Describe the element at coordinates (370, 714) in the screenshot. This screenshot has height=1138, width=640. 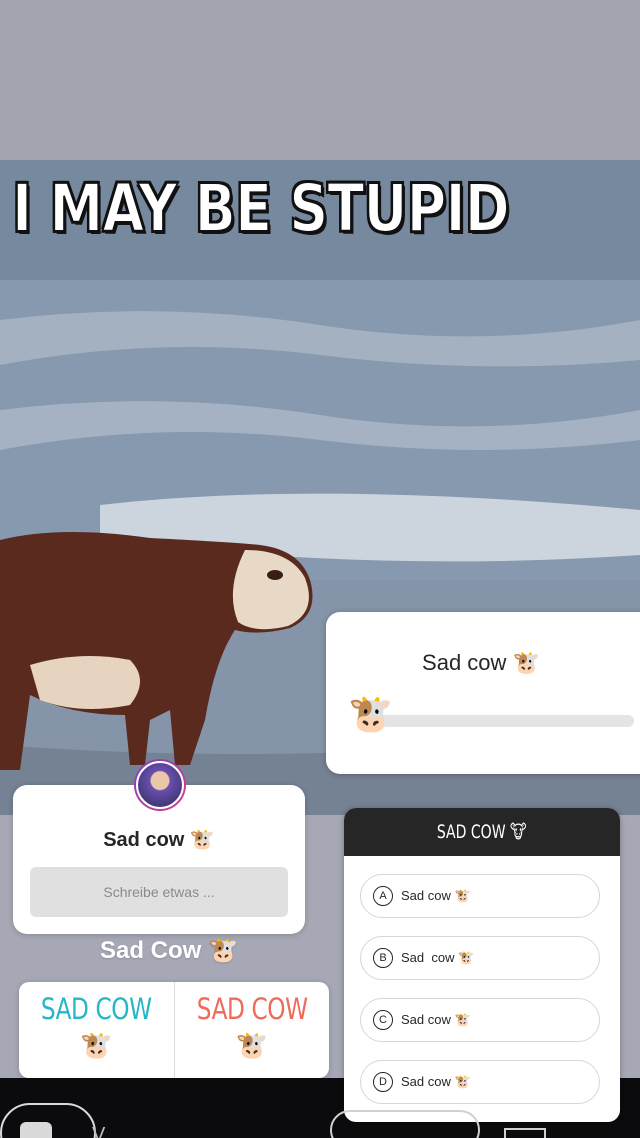
I see `slider-thumb-cow-icon: 🐮` at that location.